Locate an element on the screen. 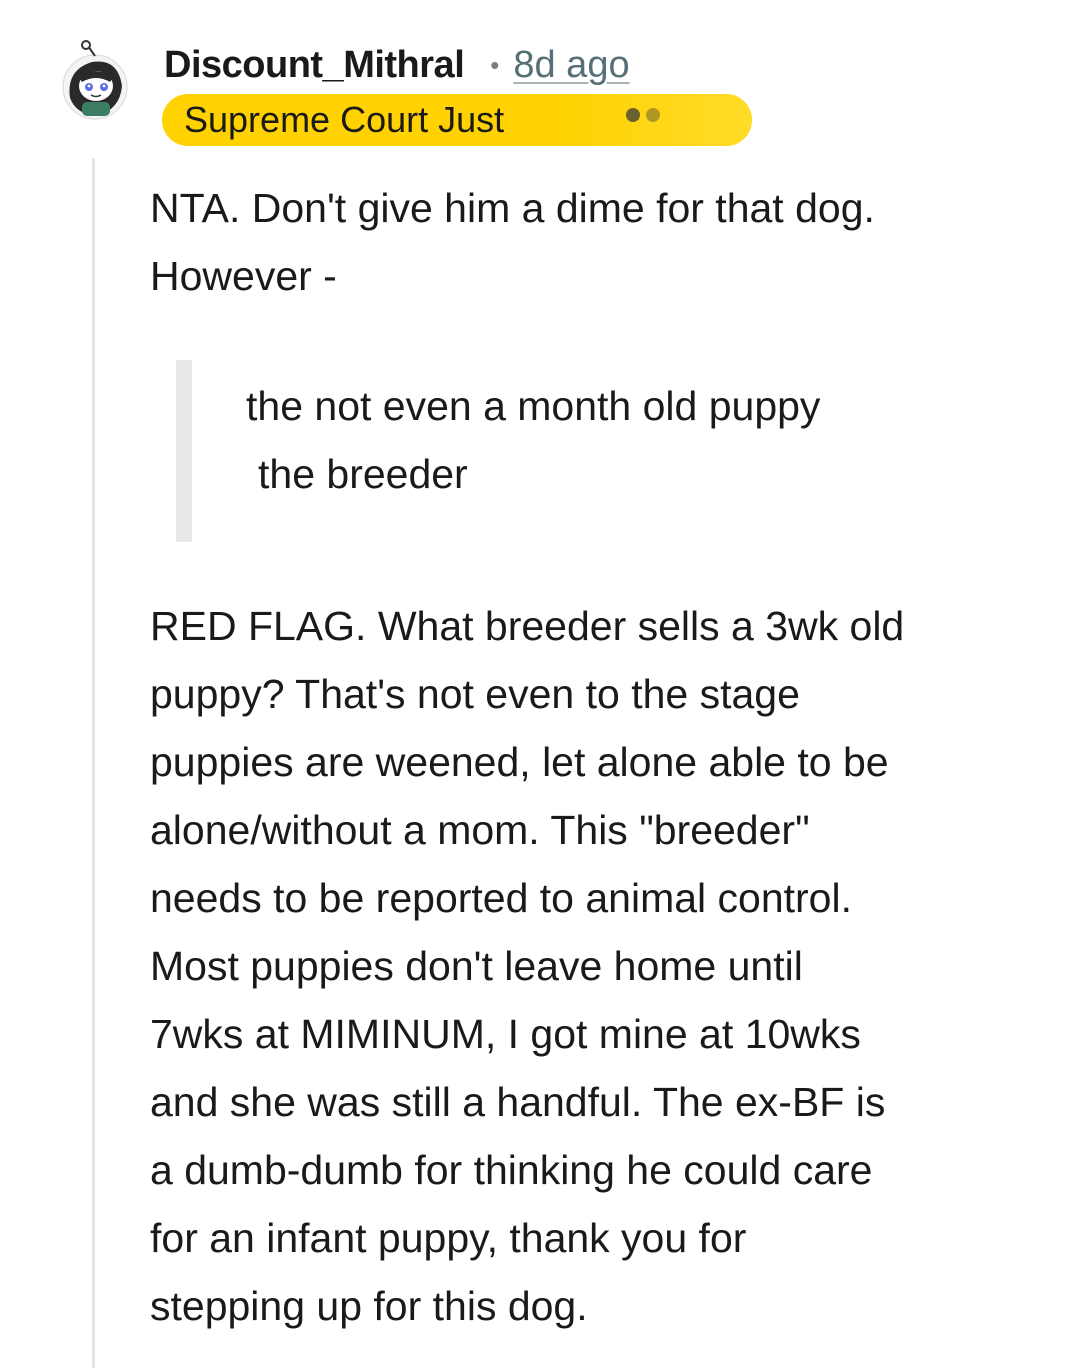 The width and height of the screenshot is (1080, 1368). username-link: Discount_Mithral is located at coordinates (314, 65).